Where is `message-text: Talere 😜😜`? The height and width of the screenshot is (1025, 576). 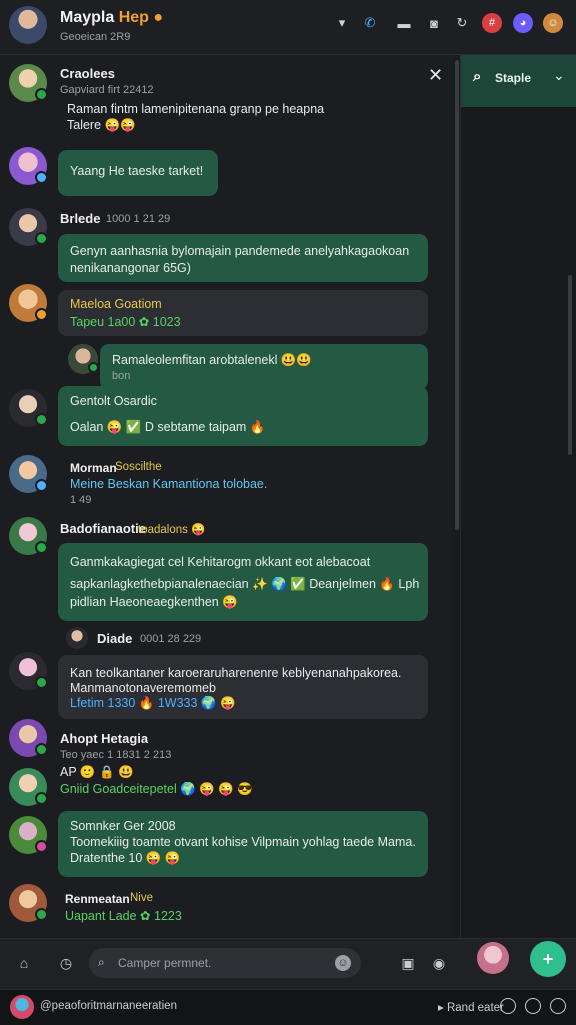 message-text: Talere 😜😜 is located at coordinates (101, 125).